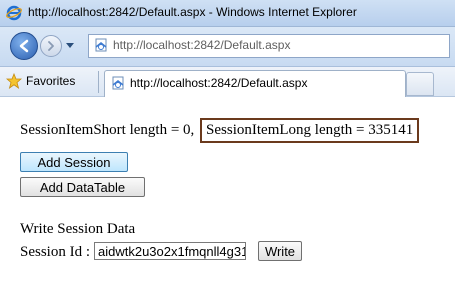  I want to click on back-button, so click(24, 46).